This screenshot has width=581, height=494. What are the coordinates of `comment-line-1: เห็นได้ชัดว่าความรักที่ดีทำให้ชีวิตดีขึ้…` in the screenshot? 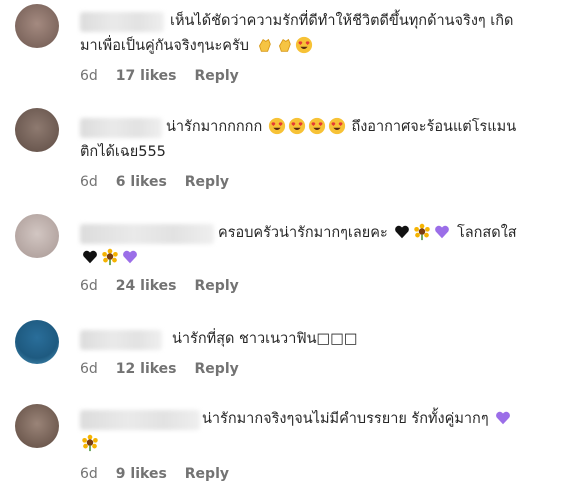 It's located at (342, 21).